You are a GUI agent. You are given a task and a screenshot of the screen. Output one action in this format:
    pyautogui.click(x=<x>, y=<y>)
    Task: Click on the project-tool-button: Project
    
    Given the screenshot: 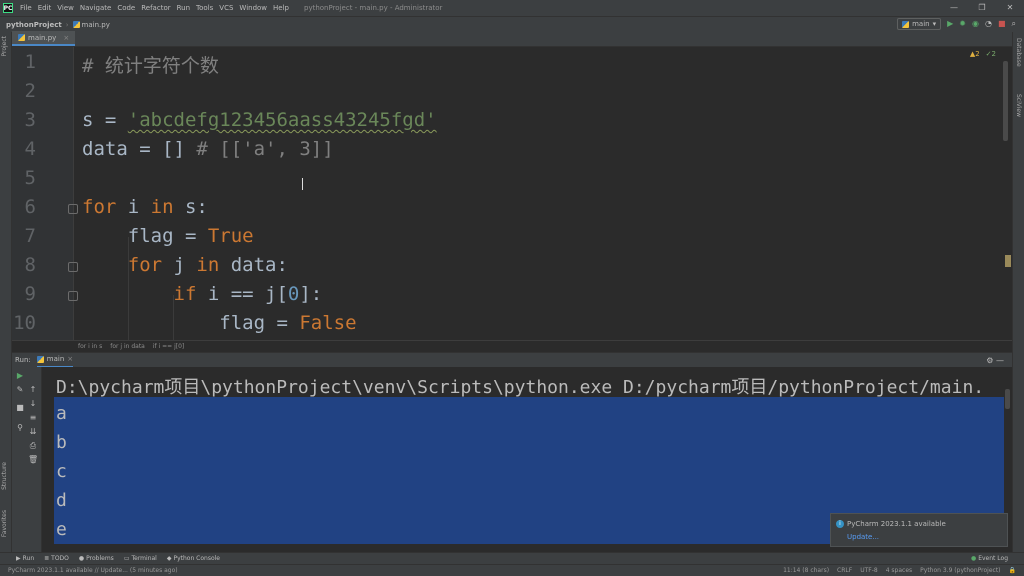 What is the action you would take?
    pyautogui.click(x=4, y=46)
    